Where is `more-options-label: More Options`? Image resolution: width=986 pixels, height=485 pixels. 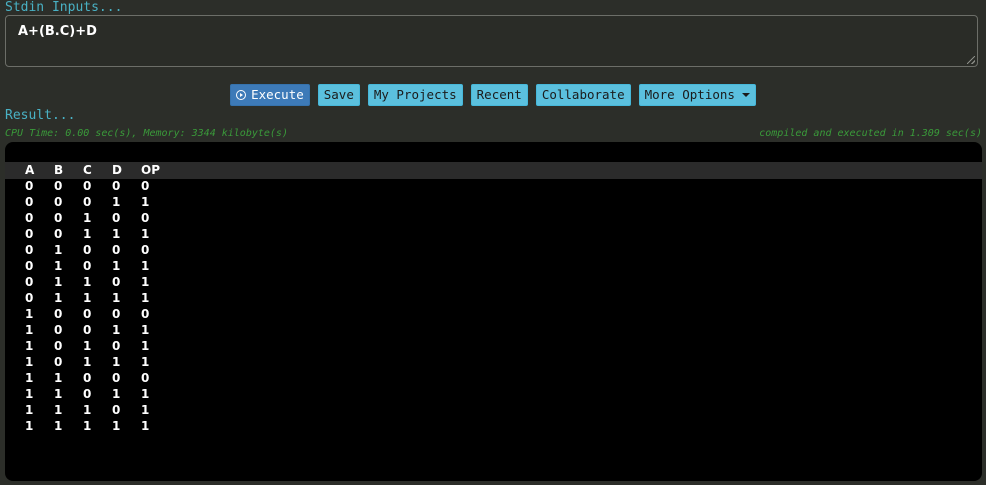 more-options-label: More Options is located at coordinates (689, 94).